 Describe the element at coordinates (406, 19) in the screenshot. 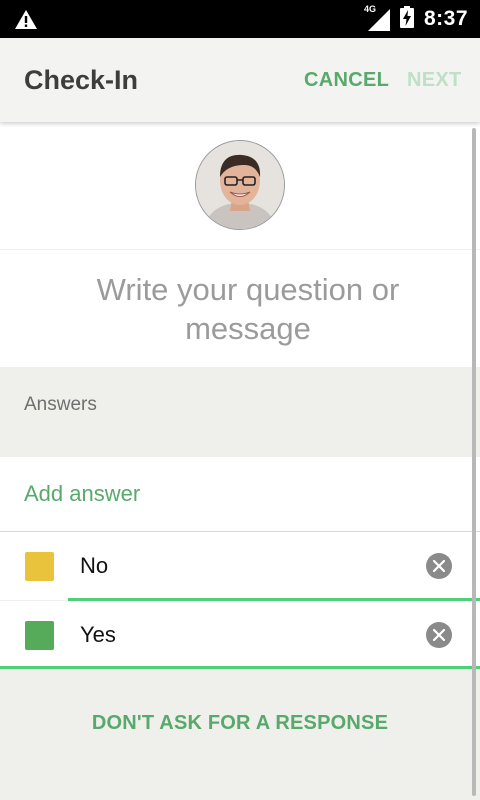

I see `battery-charging-icon` at that location.